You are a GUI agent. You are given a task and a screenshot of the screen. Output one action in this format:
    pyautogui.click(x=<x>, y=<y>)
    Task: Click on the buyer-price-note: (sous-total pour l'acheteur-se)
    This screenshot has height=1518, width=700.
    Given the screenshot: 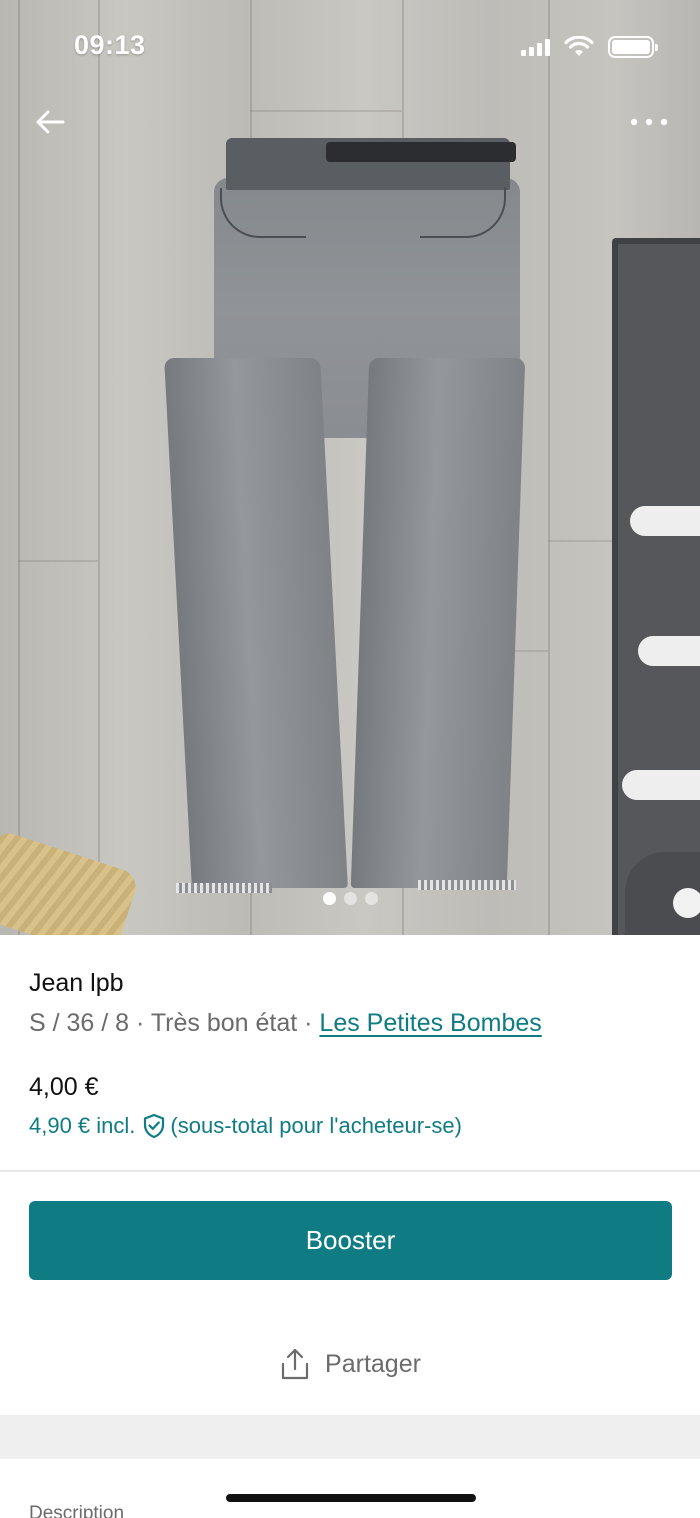 What is the action you would take?
    pyautogui.click(x=316, y=1125)
    